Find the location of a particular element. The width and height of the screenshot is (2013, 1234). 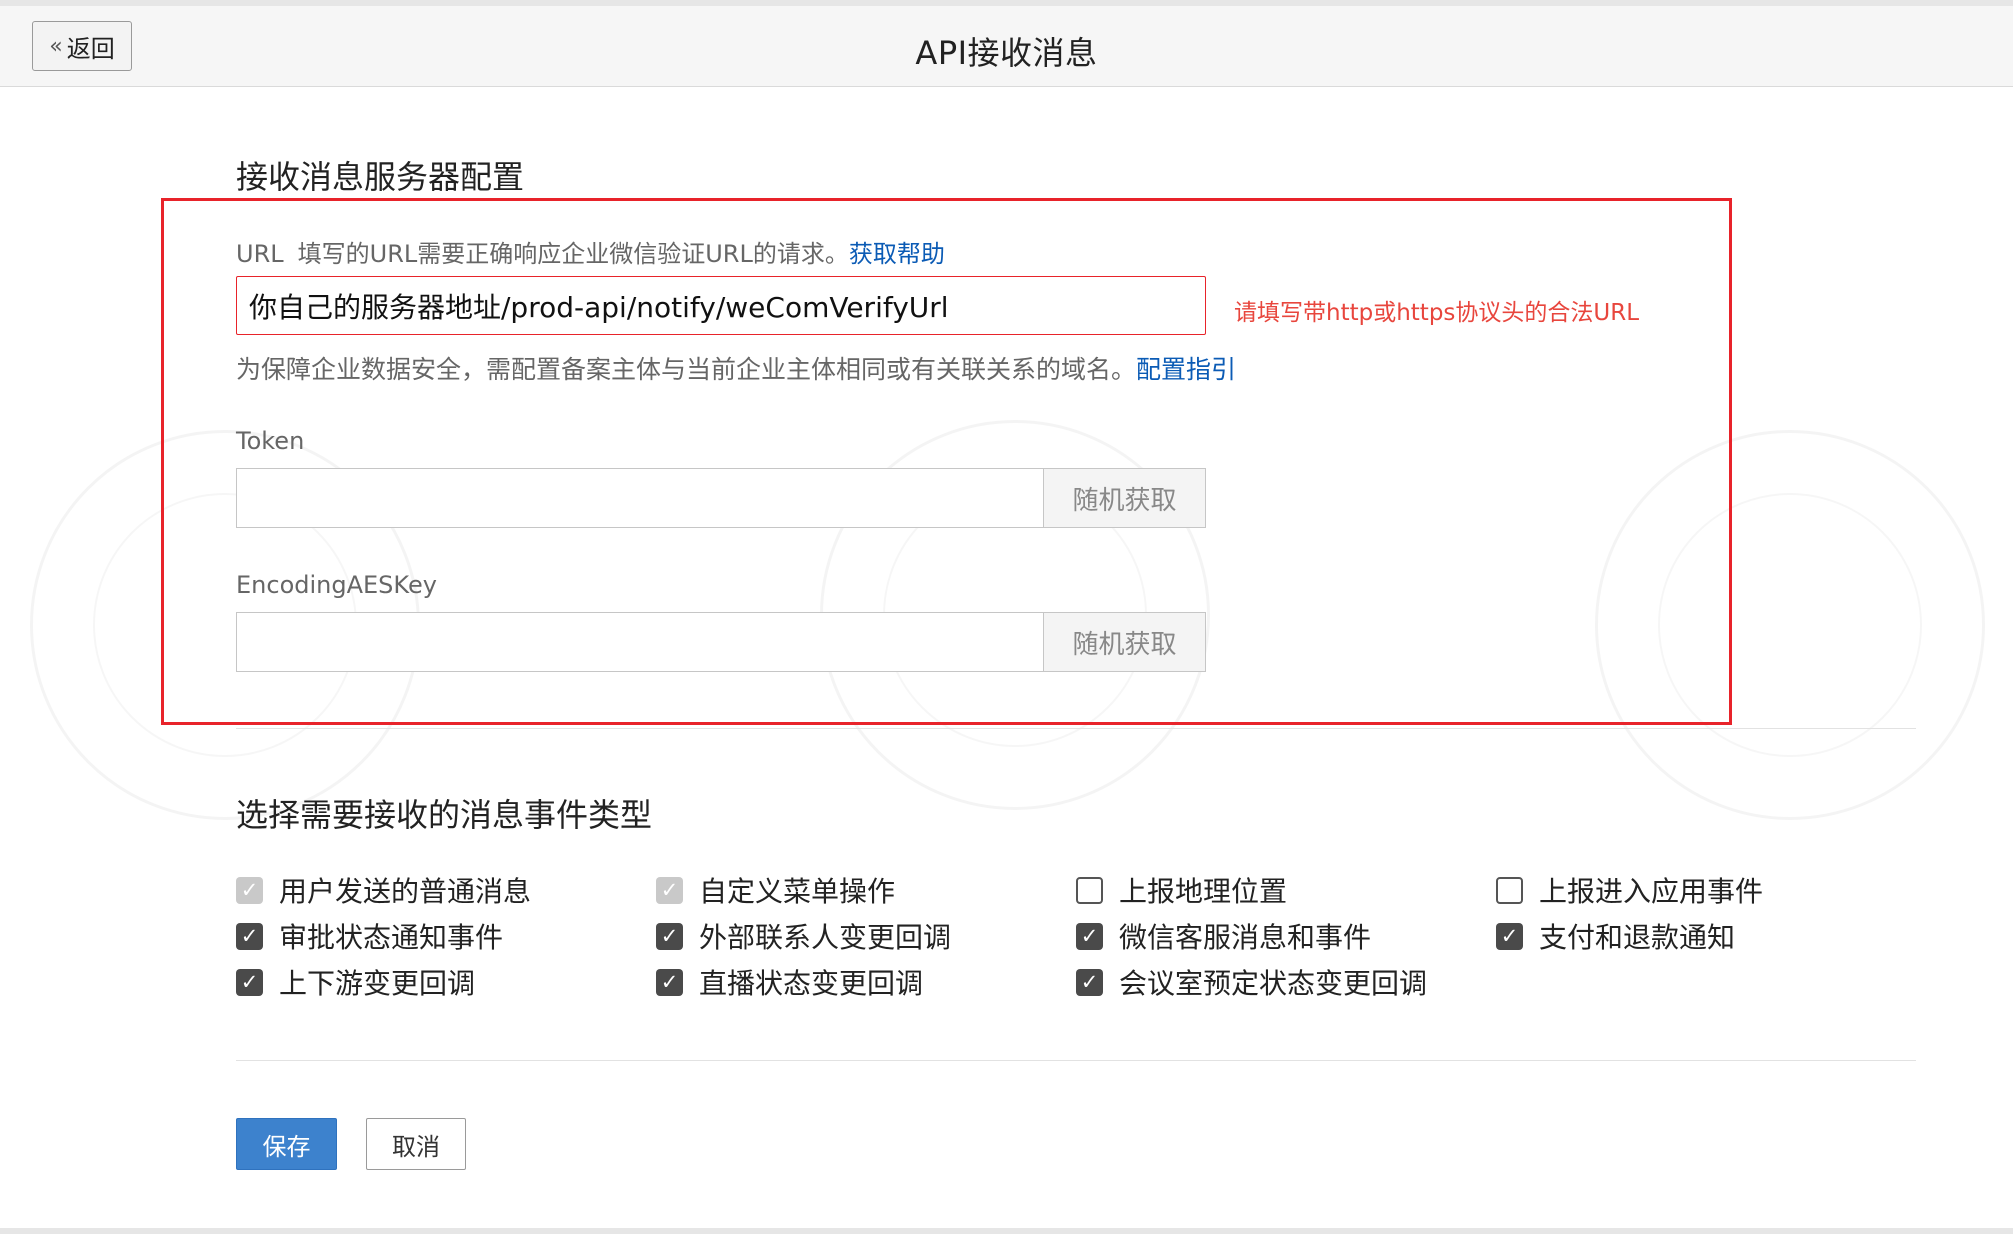

page-title: API接收消息 is located at coordinates (1006, 53).